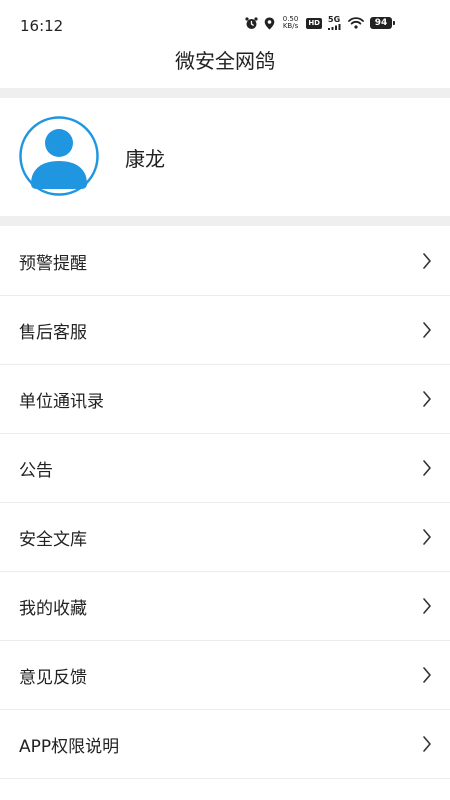 The image size is (450, 800). What do you see at coordinates (225, 261) in the screenshot?
I see `menu-item-warning-reminder: 预警提醒` at bounding box center [225, 261].